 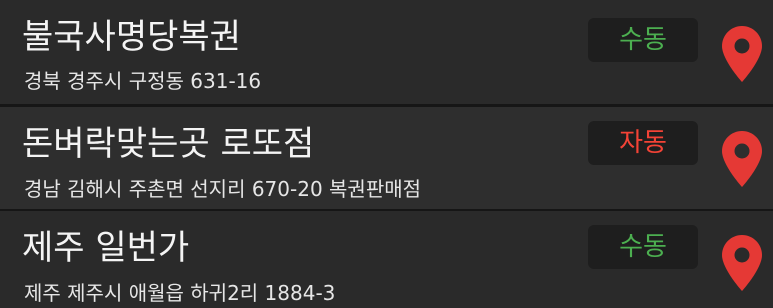 I want to click on store-address: 경북 경주시 구정동 631-16, so click(x=143, y=81).